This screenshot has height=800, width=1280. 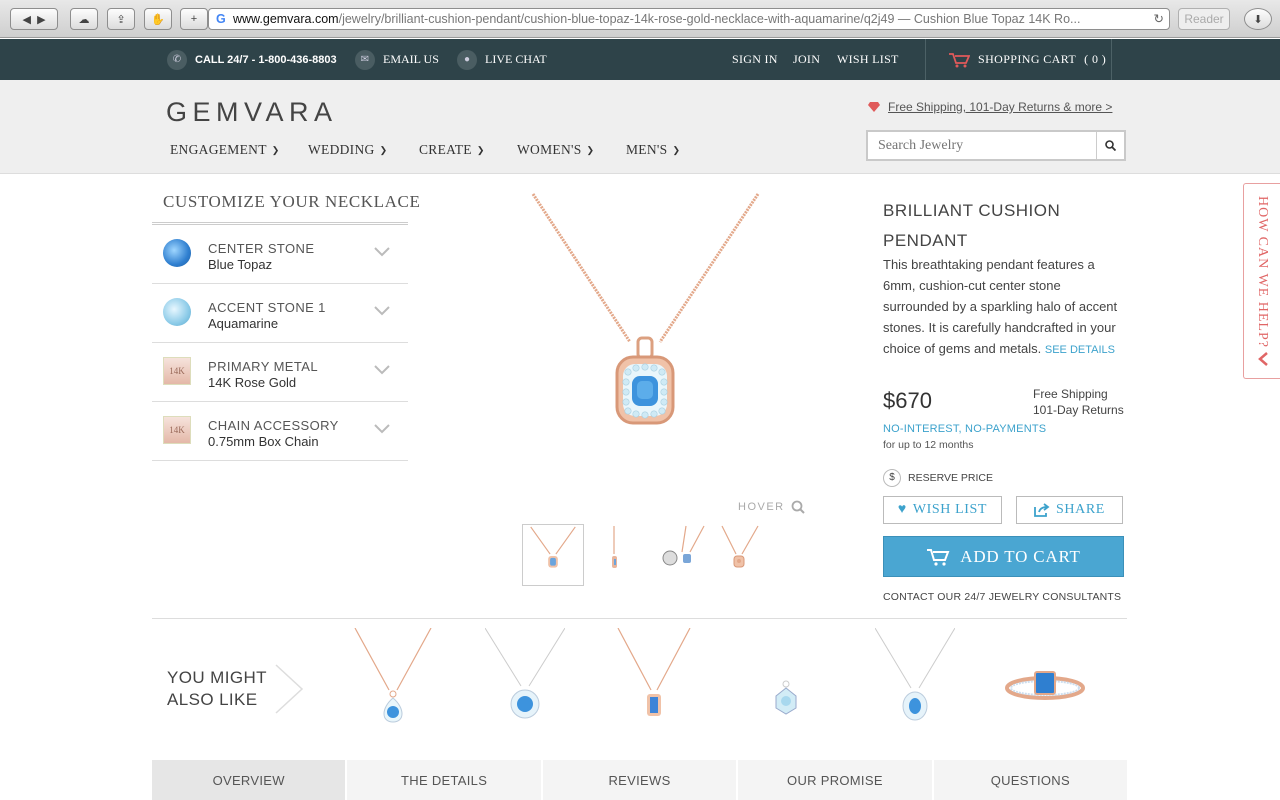 I want to click on tab-questions: QUESTIONS, so click(x=1030, y=780).